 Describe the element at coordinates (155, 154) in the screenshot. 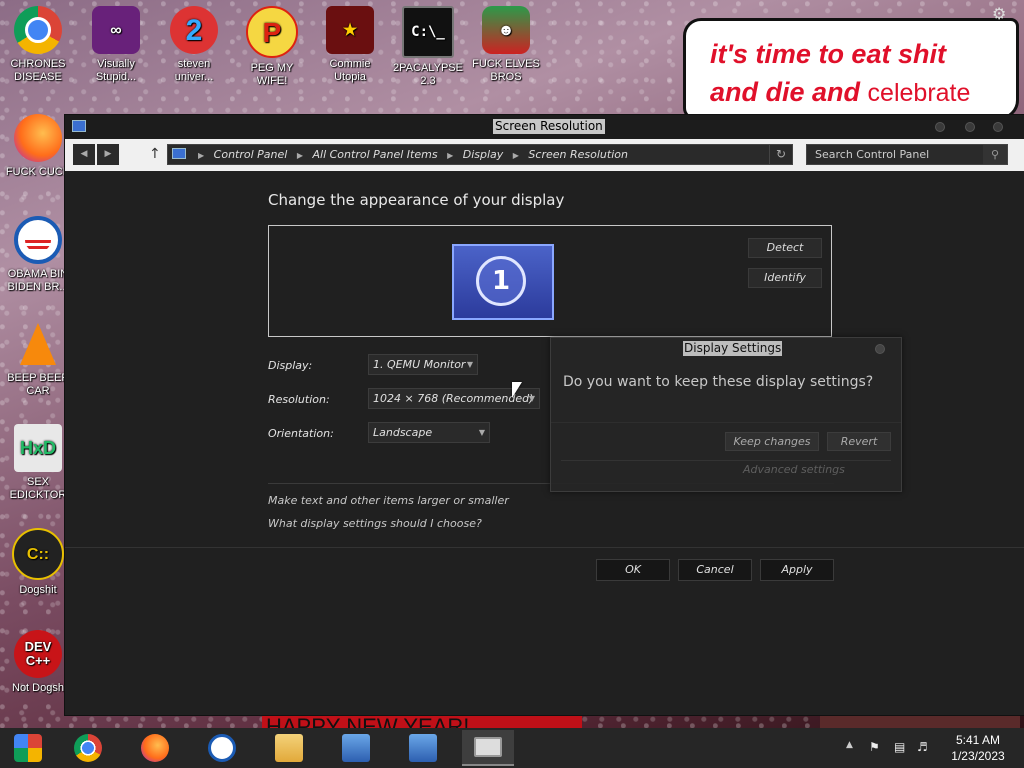

I see `up-arrow-icon: ↑` at that location.